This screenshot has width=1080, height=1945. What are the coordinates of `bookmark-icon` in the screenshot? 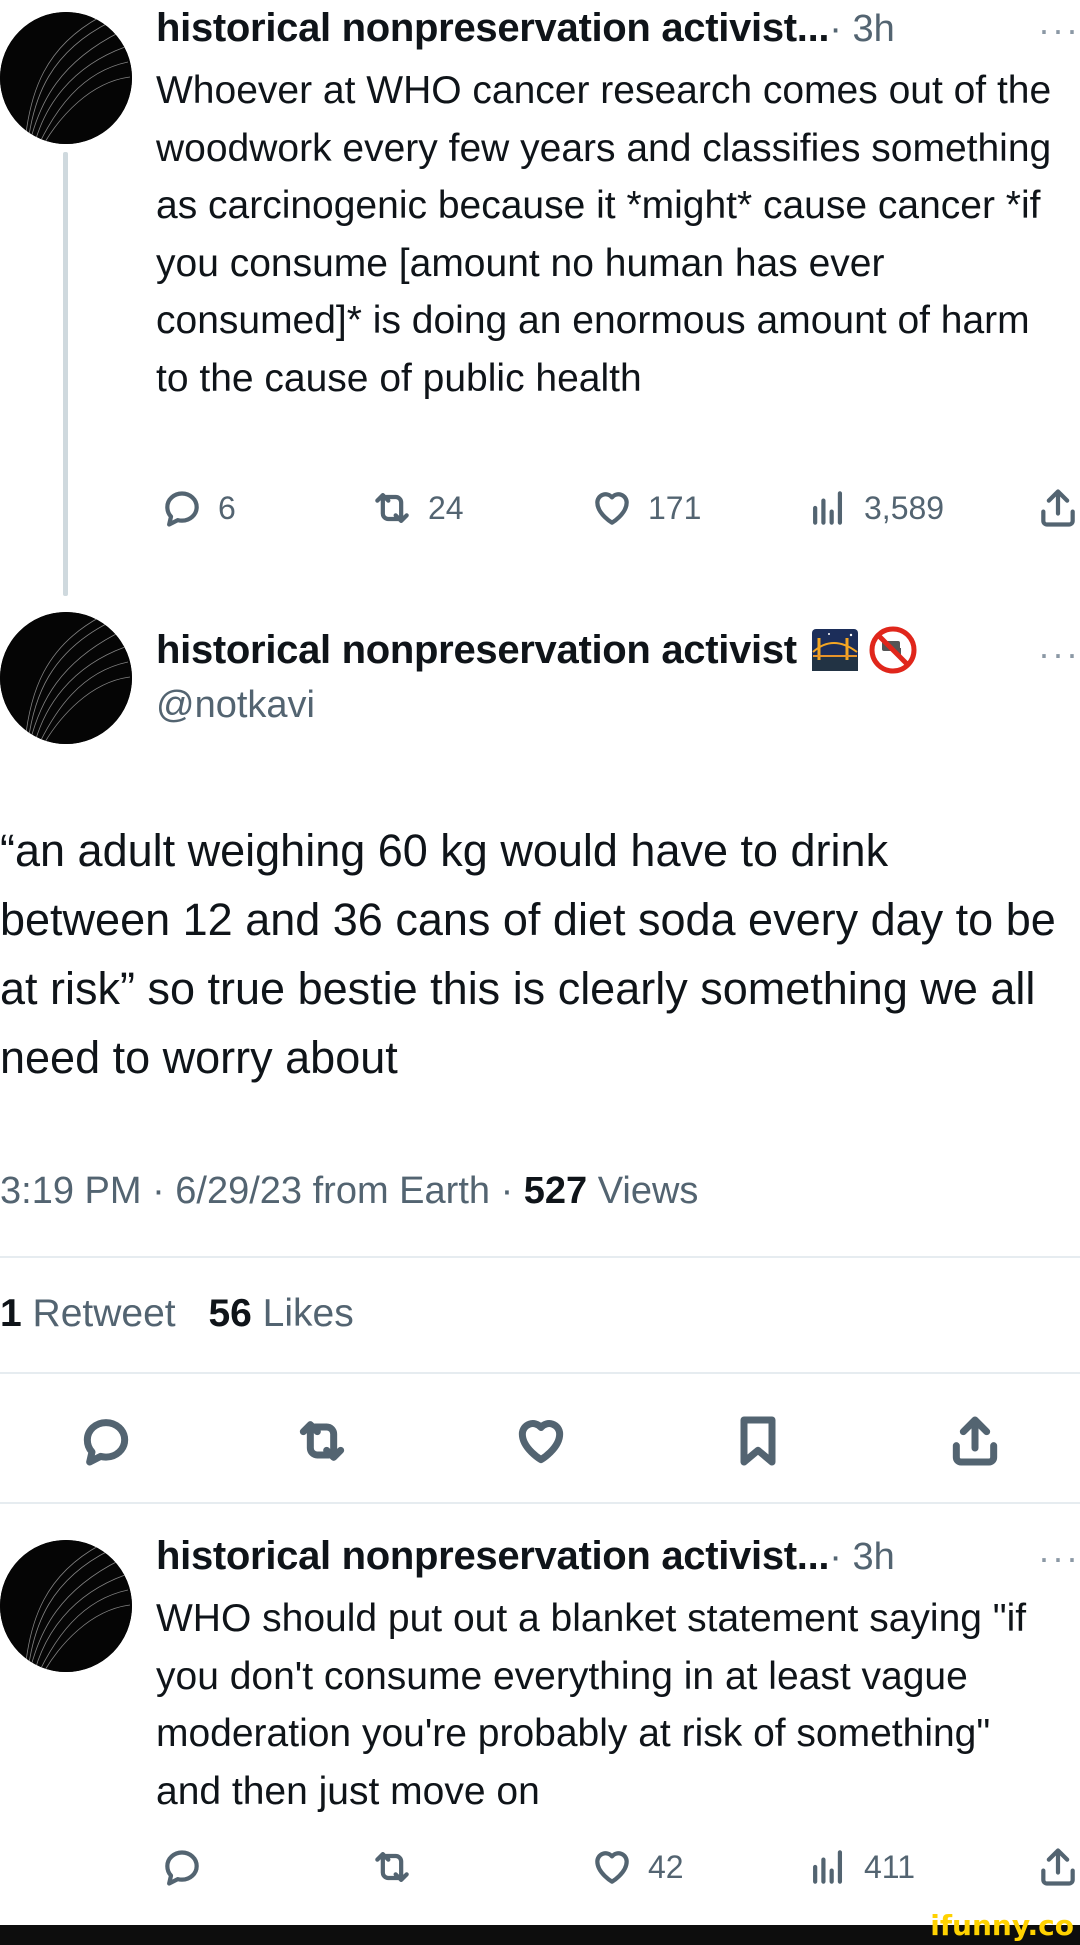 It's located at (758, 1441).